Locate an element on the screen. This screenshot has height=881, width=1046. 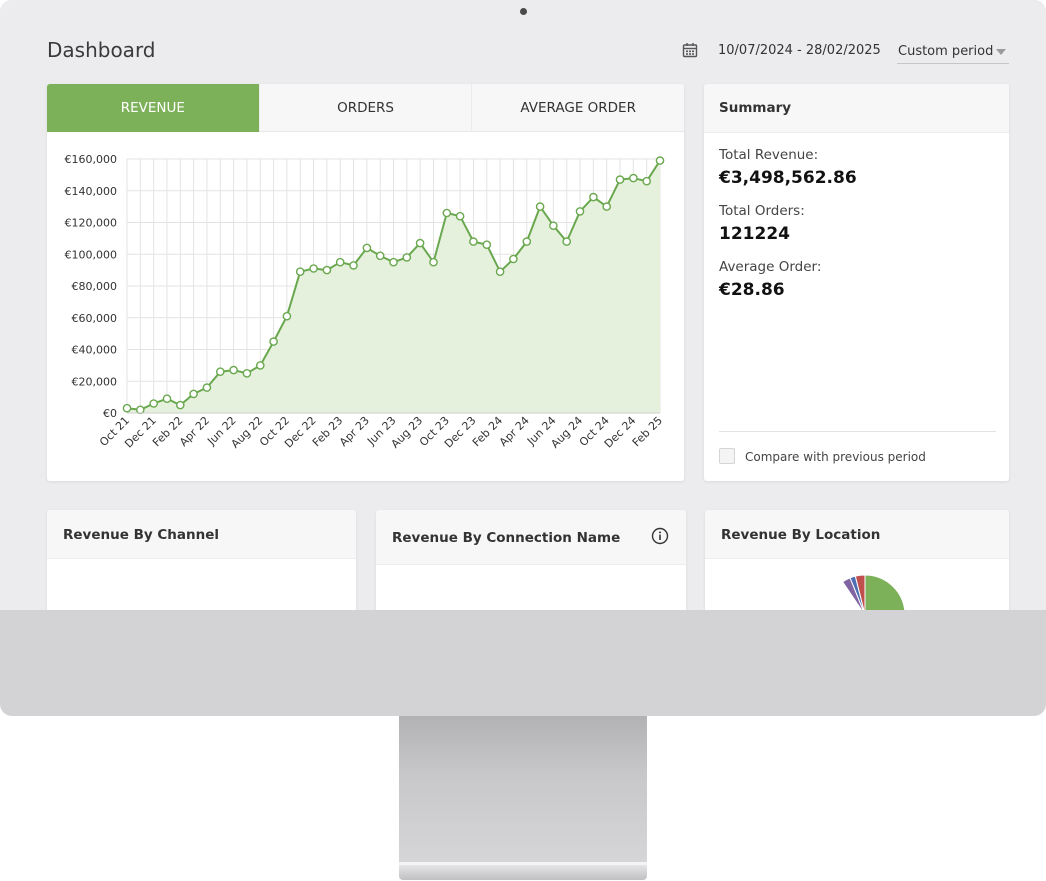
camera-dot is located at coordinates (523, 11).